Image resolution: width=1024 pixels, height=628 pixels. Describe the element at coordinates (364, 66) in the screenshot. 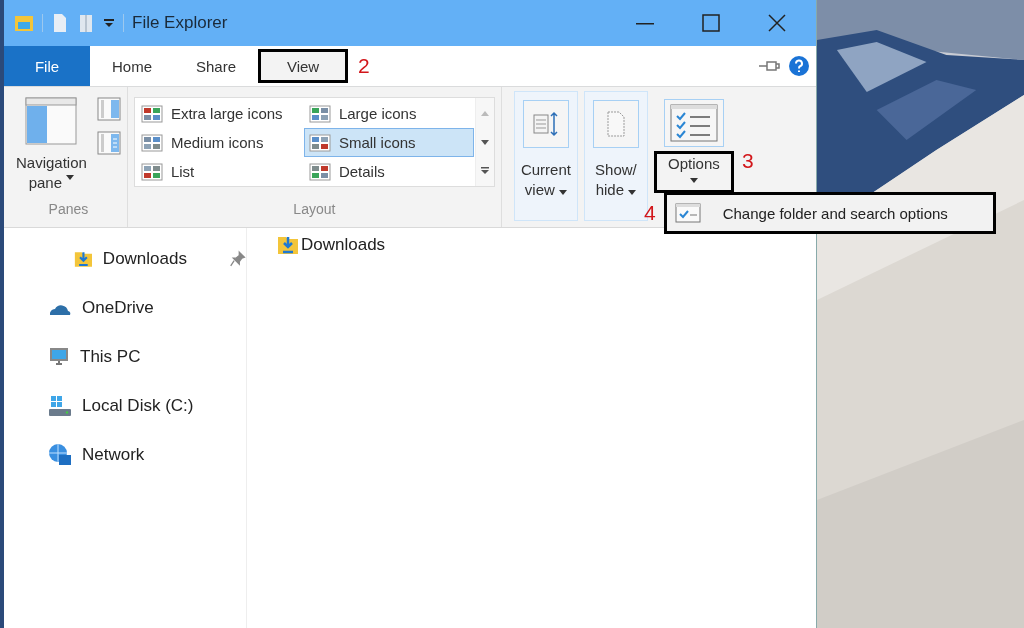

I see `callout-number: 2` at that location.